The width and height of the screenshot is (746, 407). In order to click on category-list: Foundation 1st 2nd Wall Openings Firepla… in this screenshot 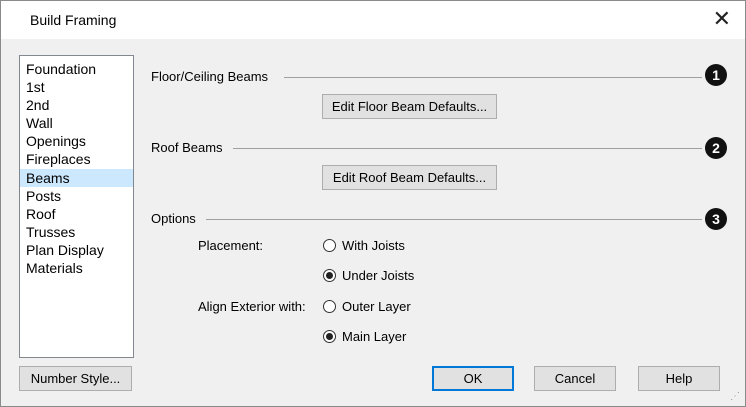, I will do `click(76, 206)`.